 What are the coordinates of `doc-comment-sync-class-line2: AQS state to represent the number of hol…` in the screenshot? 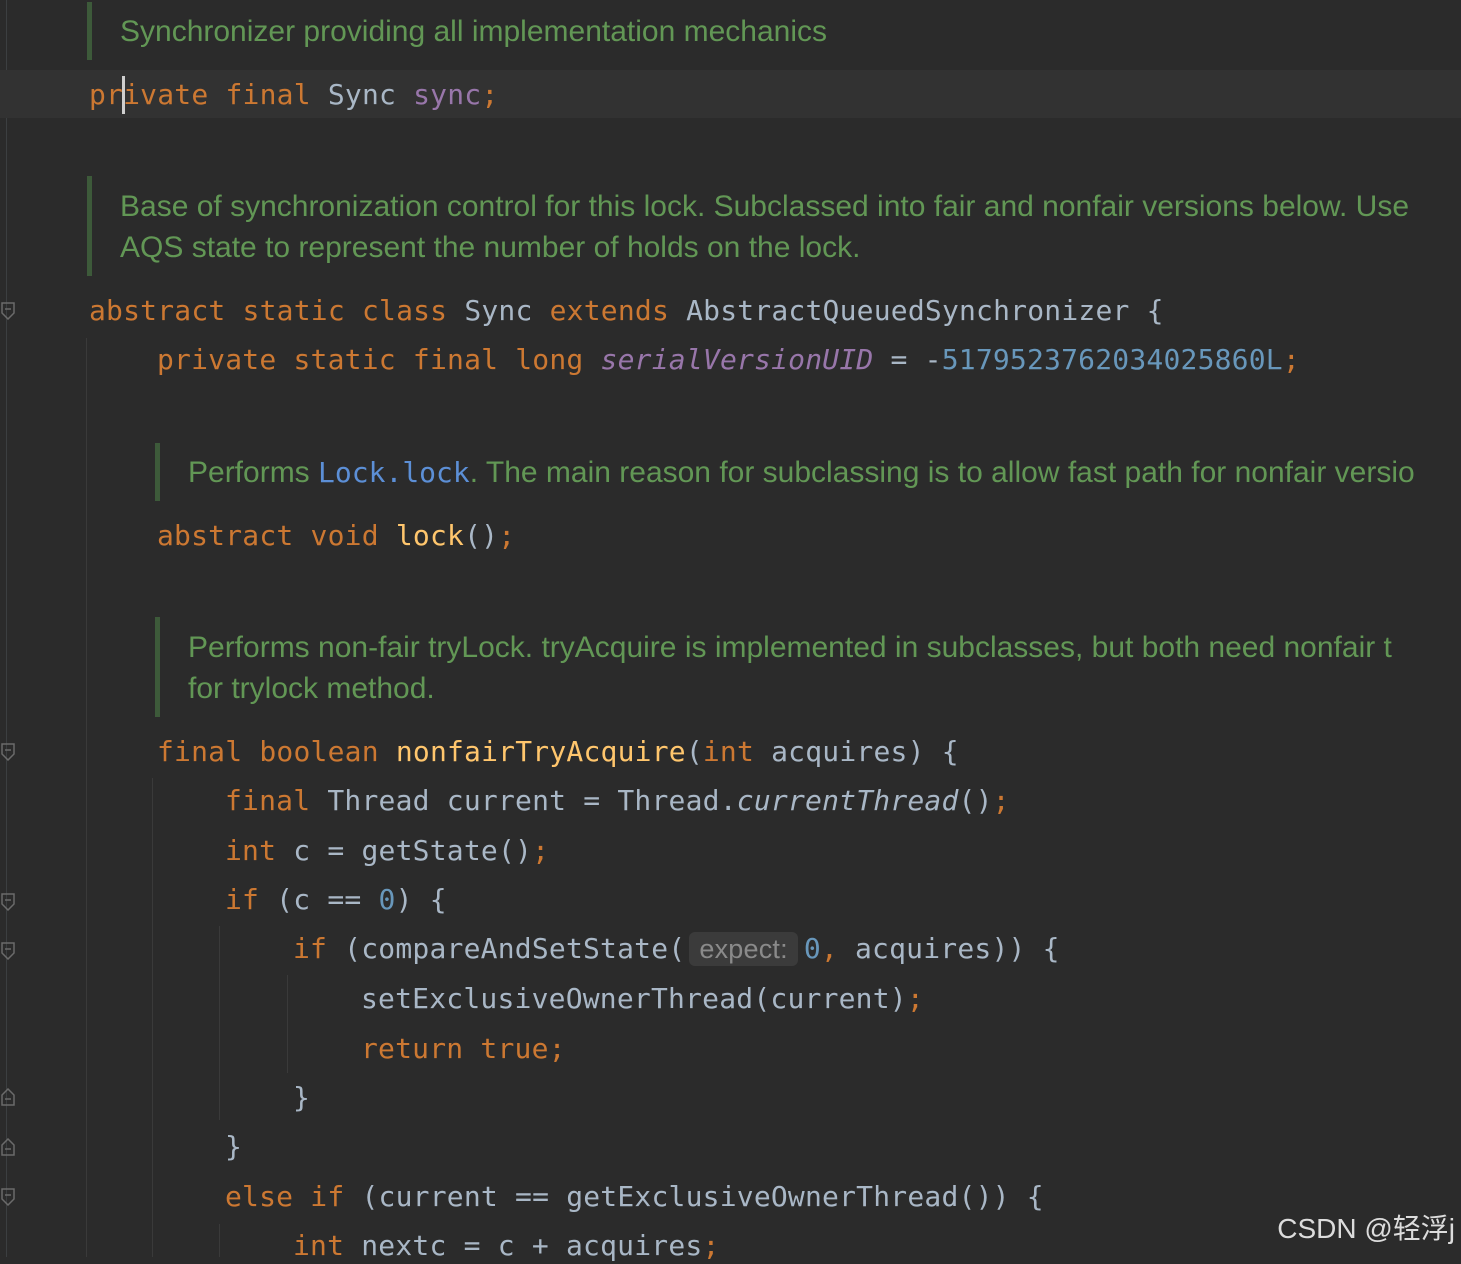 It's located at (490, 247).